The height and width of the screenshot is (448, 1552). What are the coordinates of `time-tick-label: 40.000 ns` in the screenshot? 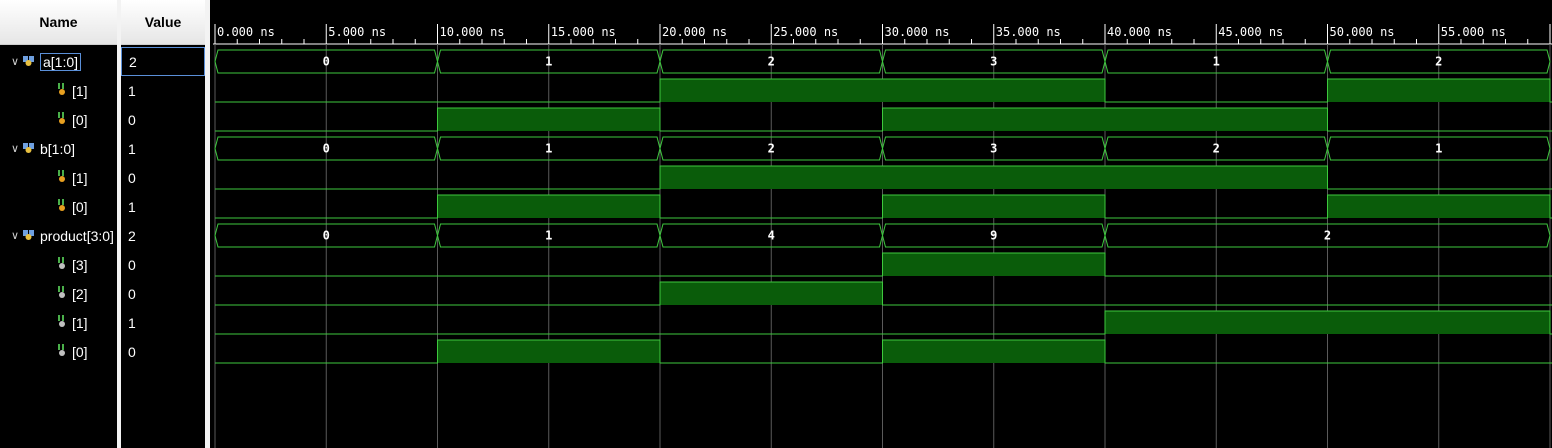 It's located at (1139, 32).